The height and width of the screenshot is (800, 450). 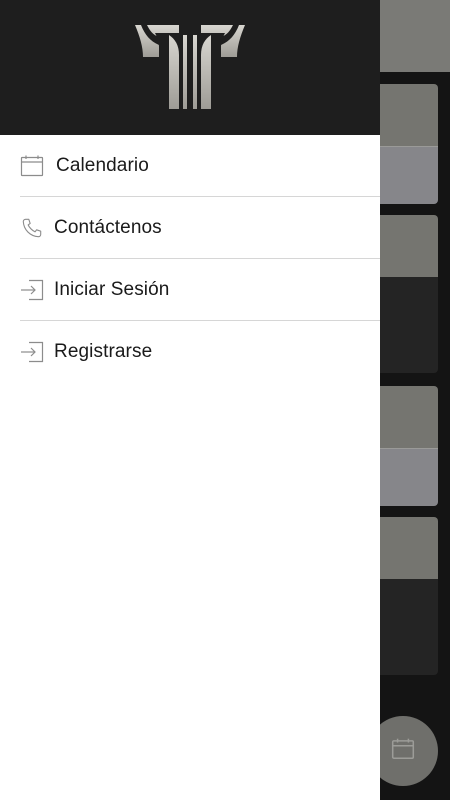 What do you see at coordinates (200, 166) in the screenshot?
I see `menu-item-calendario: Calendario` at bounding box center [200, 166].